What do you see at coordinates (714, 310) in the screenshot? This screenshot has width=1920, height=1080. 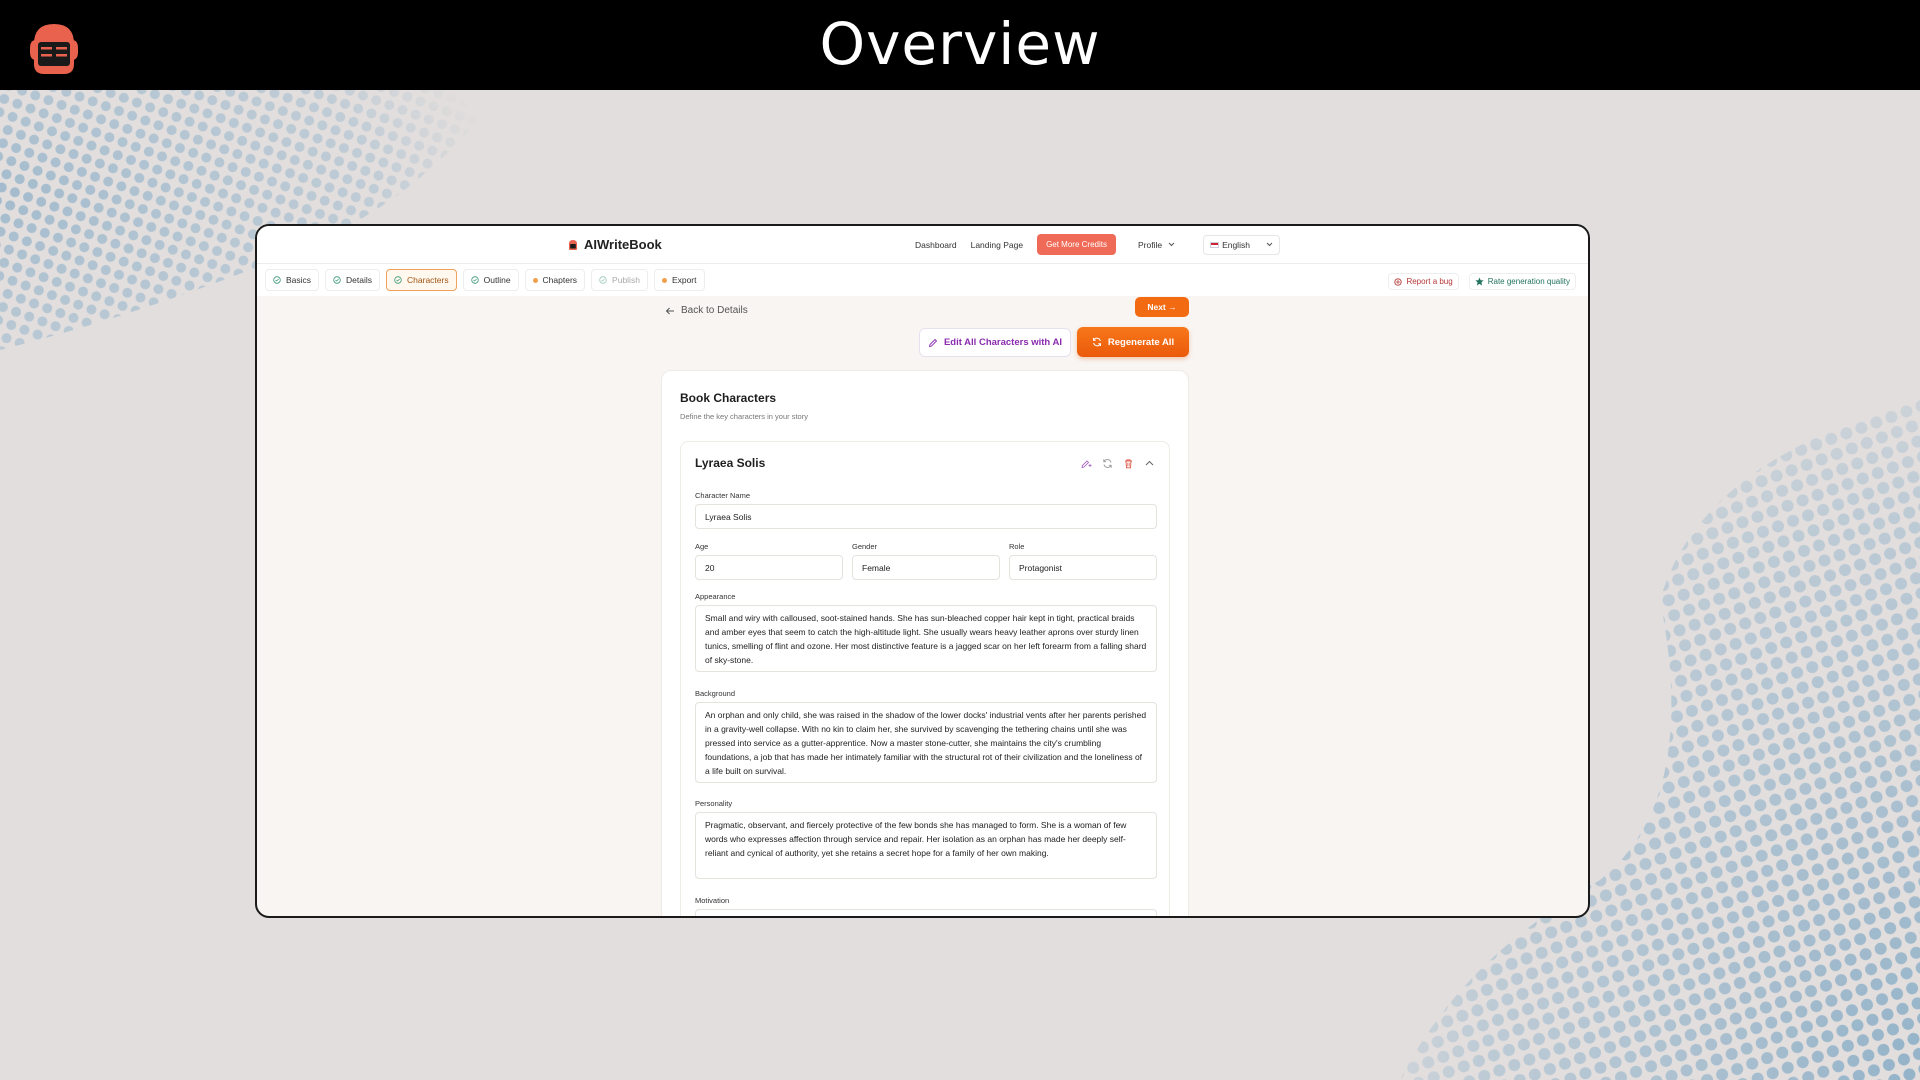 I see `back-link-label: Back to Details` at bounding box center [714, 310].